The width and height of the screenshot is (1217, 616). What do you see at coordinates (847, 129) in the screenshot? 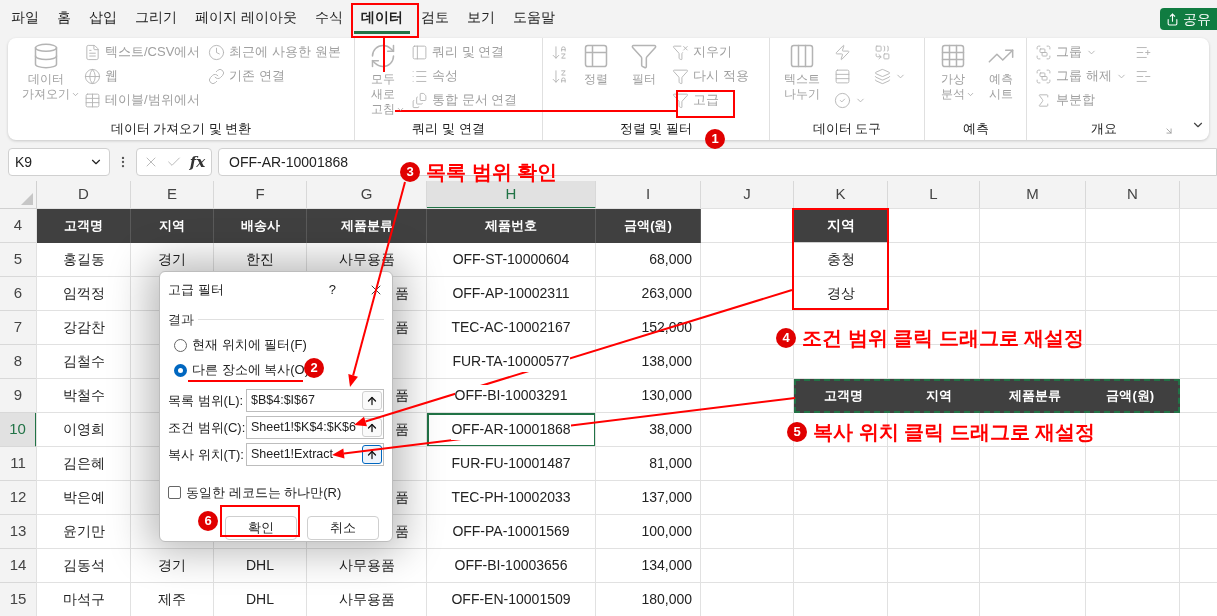
I see `group-label: 데이터 도구` at bounding box center [847, 129].